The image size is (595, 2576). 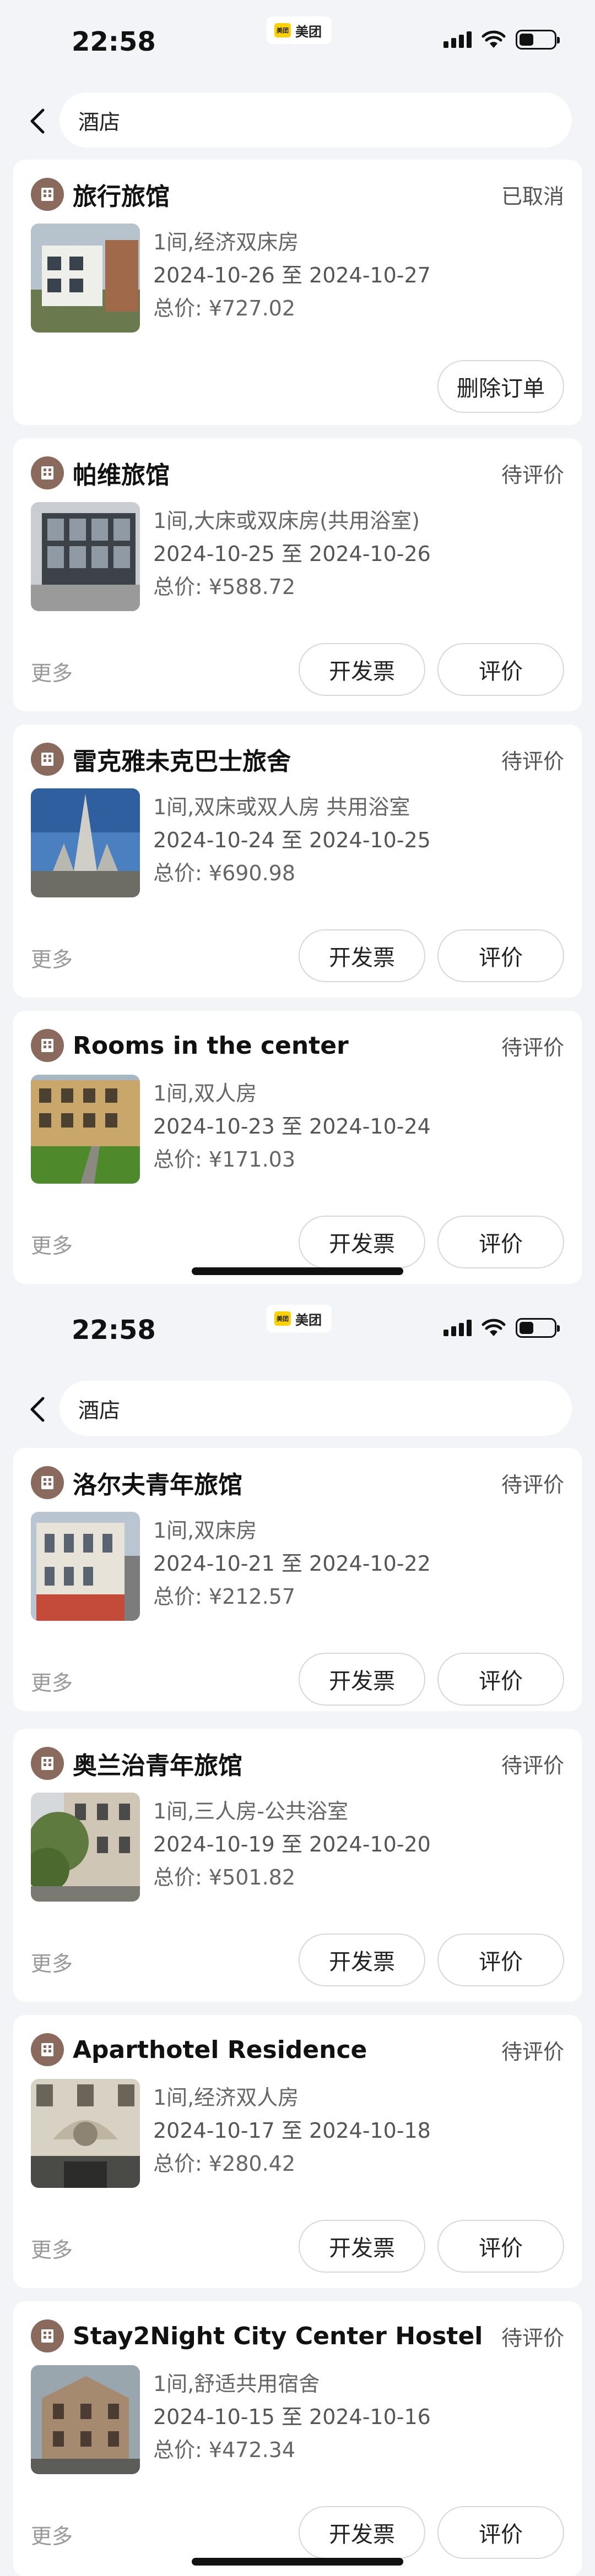 I want to click on hotel-name: 旅行旅馆, so click(x=287, y=194).